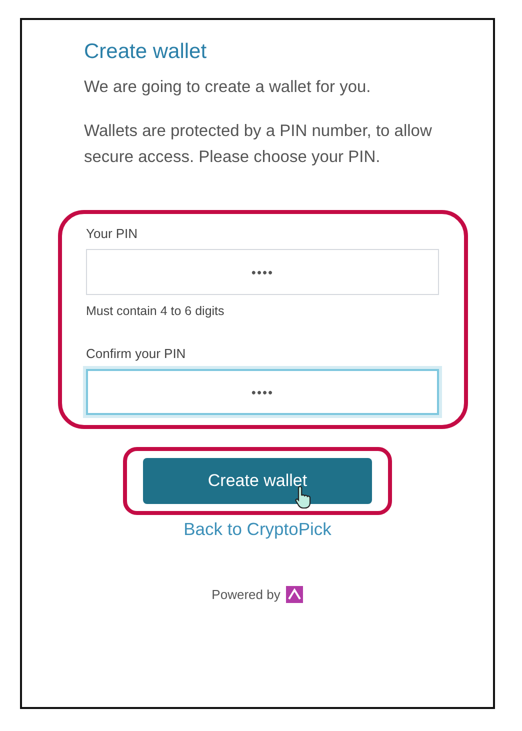 The image size is (522, 731). What do you see at coordinates (112, 233) in the screenshot?
I see `field-label: Your PIN` at bounding box center [112, 233].